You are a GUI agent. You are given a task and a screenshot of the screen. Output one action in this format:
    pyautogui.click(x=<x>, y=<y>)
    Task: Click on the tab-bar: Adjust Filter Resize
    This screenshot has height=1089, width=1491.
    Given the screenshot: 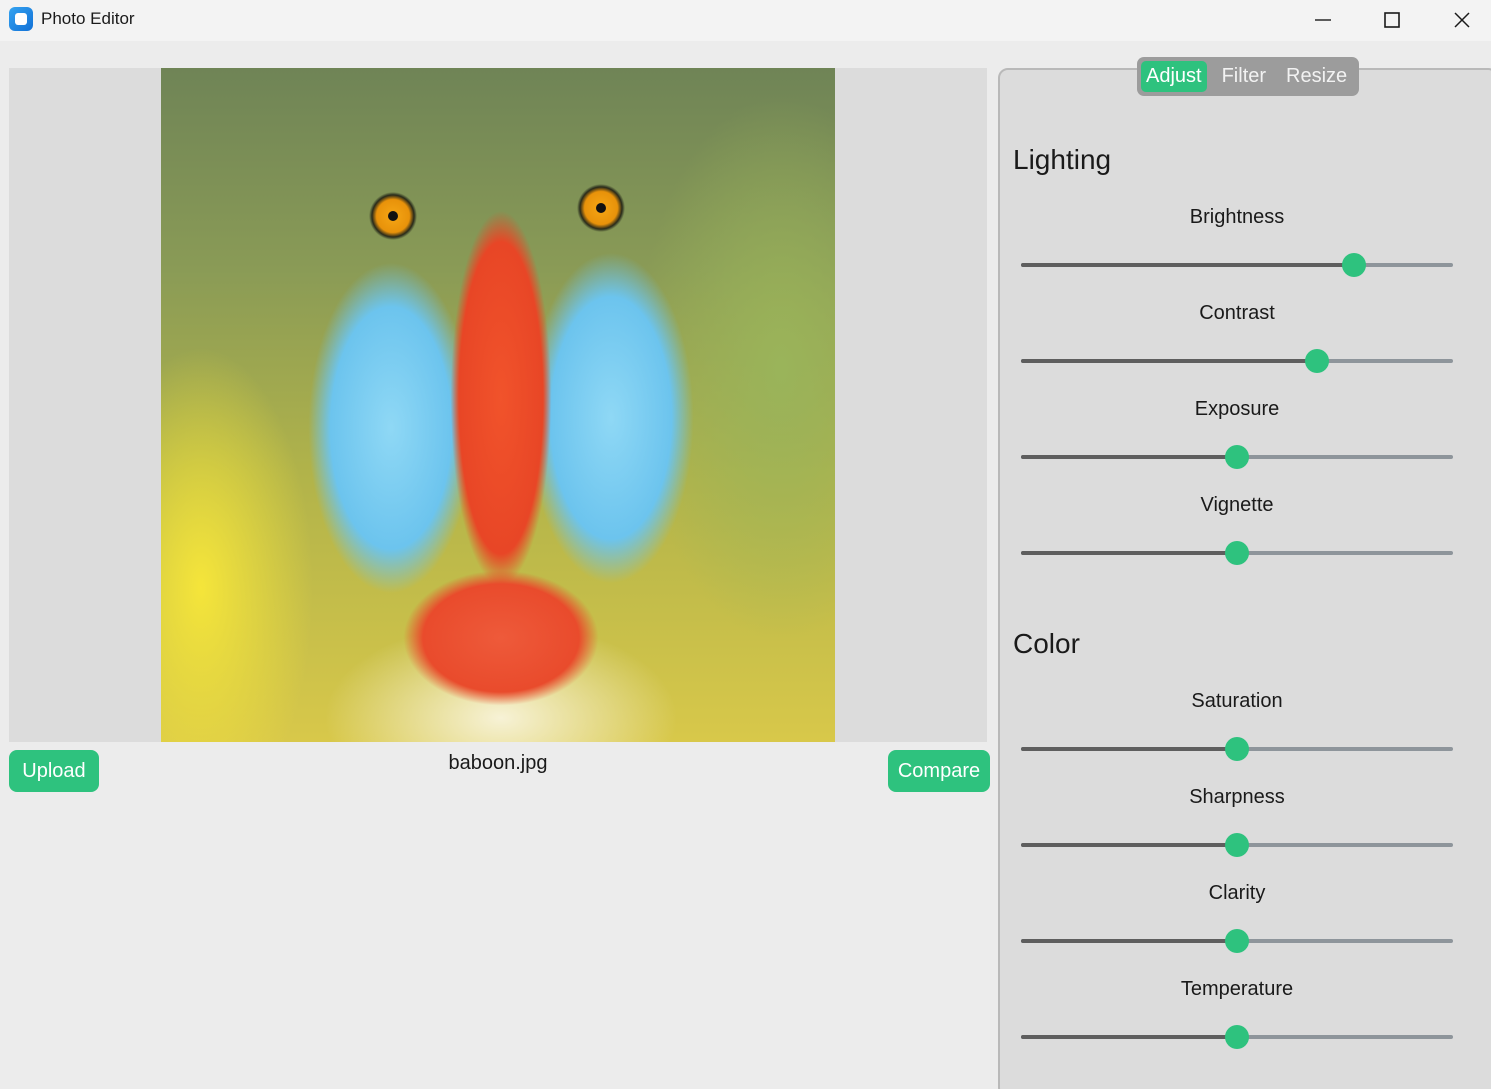 What is the action you would take?
    pyautogui.click(x=1248, y=76)
    